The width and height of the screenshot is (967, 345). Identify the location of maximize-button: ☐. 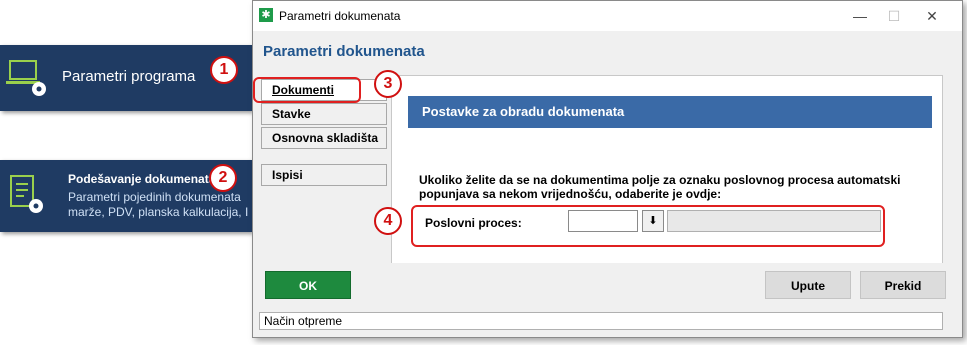
(894, 16).